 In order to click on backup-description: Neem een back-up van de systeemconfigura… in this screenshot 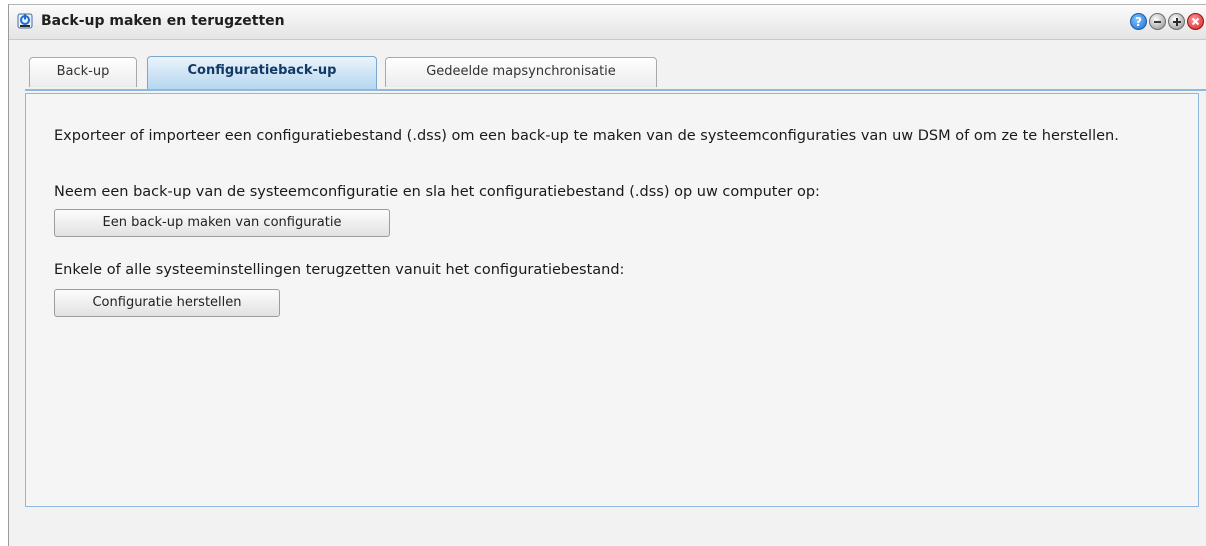, I will do `click(437, 192)`.